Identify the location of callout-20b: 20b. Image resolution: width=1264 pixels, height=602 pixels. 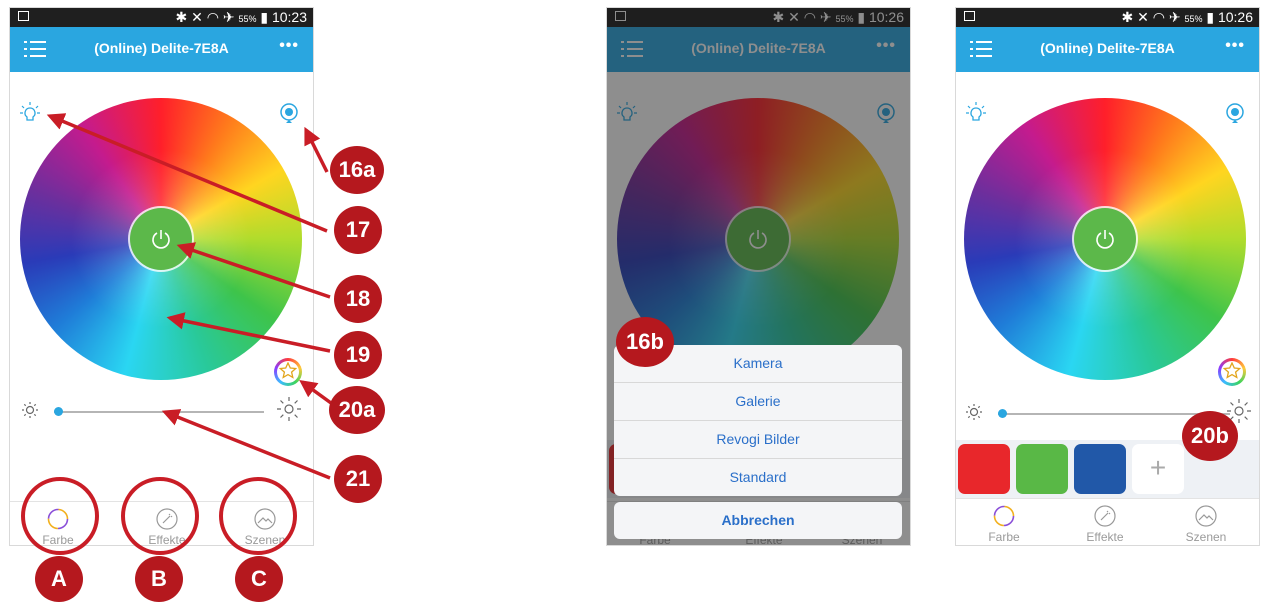
(1210, 436).